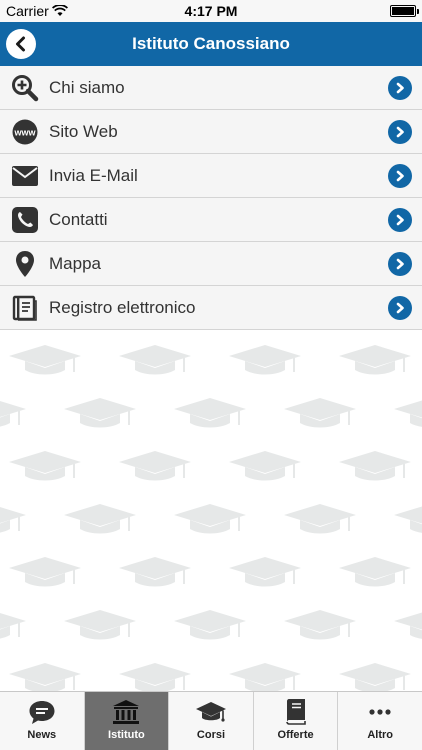  What do you see at coordinates (211, 88) in the screenshot?
I see `menu-item-chi-siamo: Chi siamo` at bounding box center [211, 88].